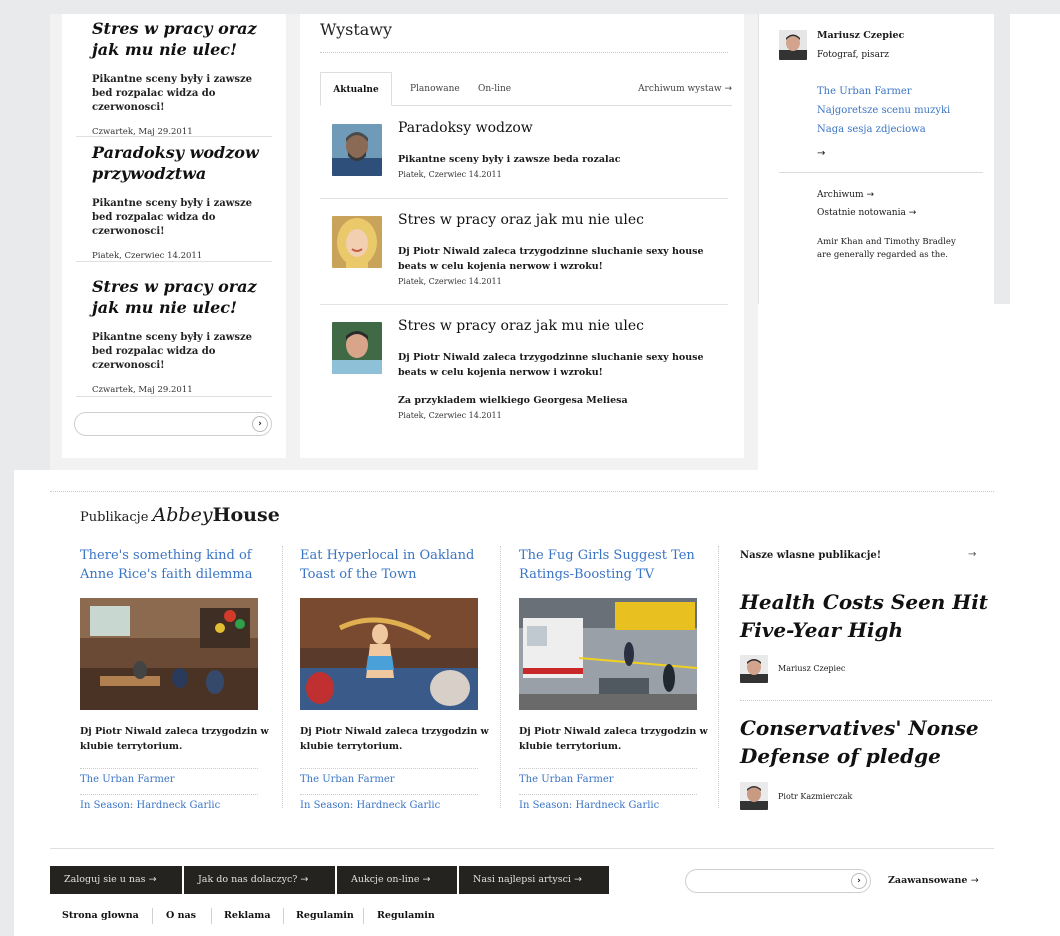 The width and height of the screenshot is (1060, 936). Describe the element at coordinates (465, 128) in the screenshot. I see `entry-title: Paradoksy wodzow` at that location.